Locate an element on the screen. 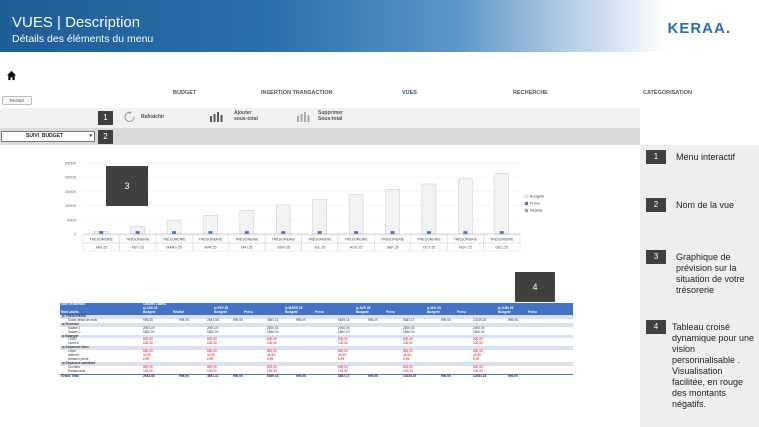 The height and width of the screenshot is (427, 759). pivot-cell-value: 10235,20 is located at coordinates (410, 375).